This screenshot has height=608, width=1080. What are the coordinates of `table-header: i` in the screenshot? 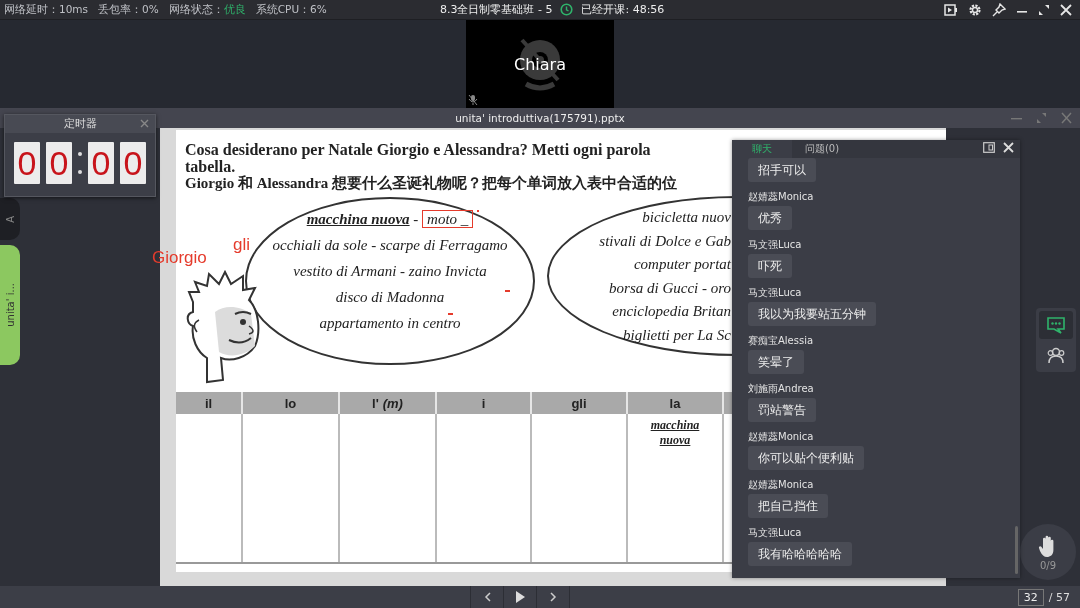 It's located at (484, 403).